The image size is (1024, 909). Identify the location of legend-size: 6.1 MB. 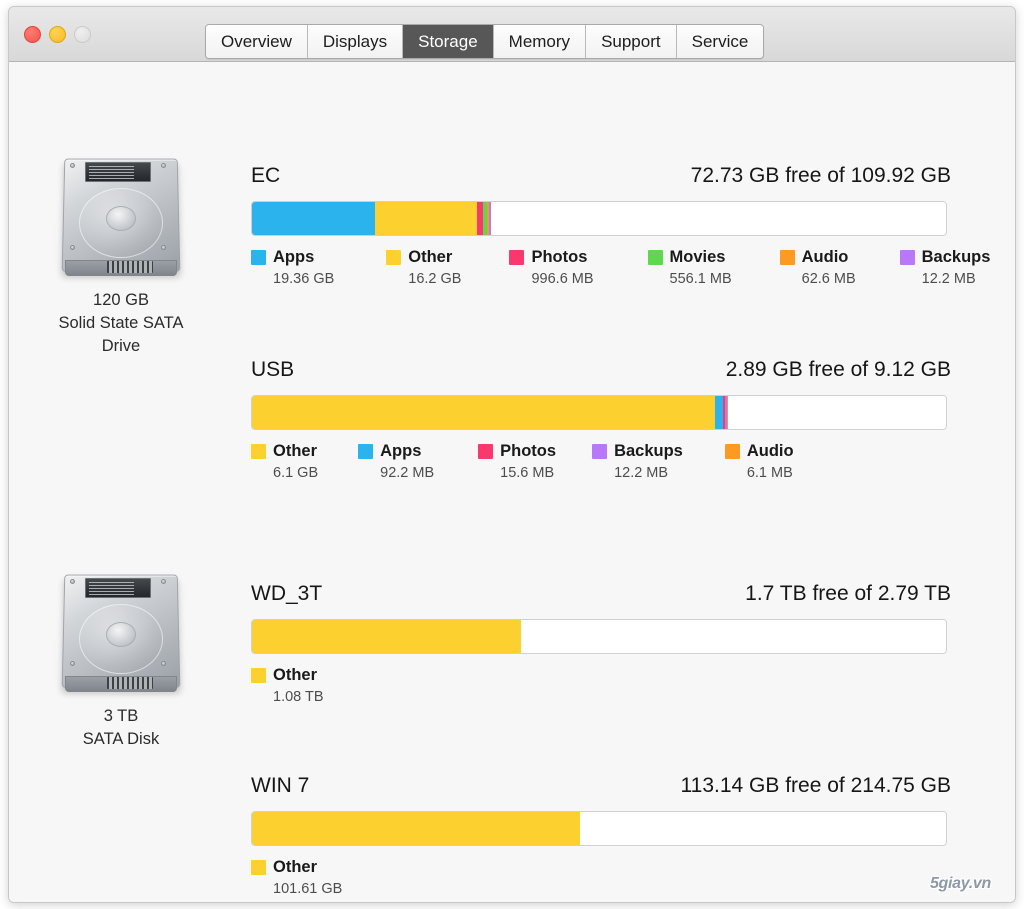
(769, 473).